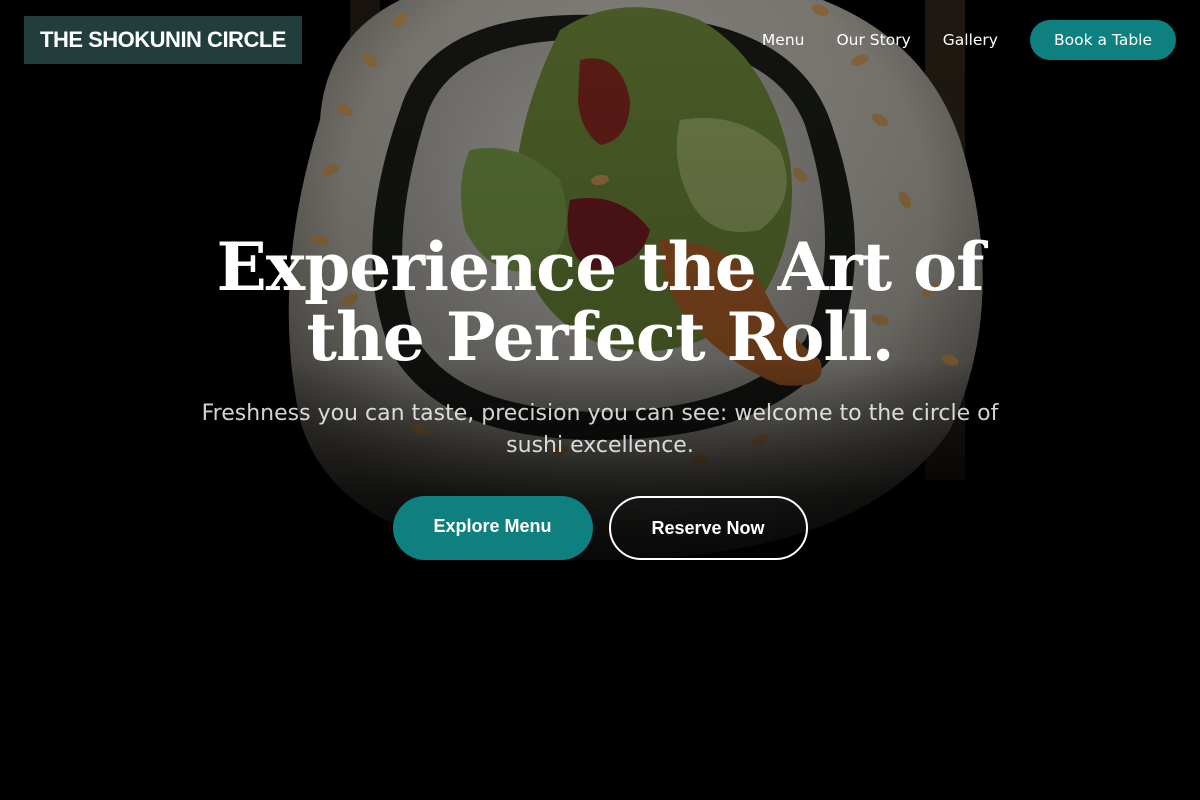 Image resolution: width=1200 pixels, height=800 pixels. What do you see at coordinates (492, 528) in the screenshot?
I see `explore-menu-button: Explore Menu` at bounding box center [492, 528].